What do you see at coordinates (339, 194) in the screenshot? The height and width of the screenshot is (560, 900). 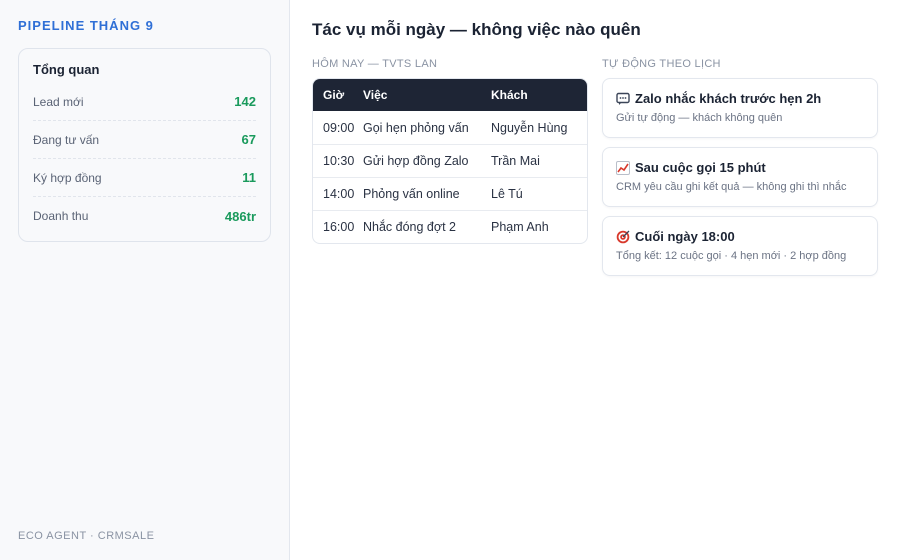 I see `cell-time: 14:00` at bounding box center [339, 194].